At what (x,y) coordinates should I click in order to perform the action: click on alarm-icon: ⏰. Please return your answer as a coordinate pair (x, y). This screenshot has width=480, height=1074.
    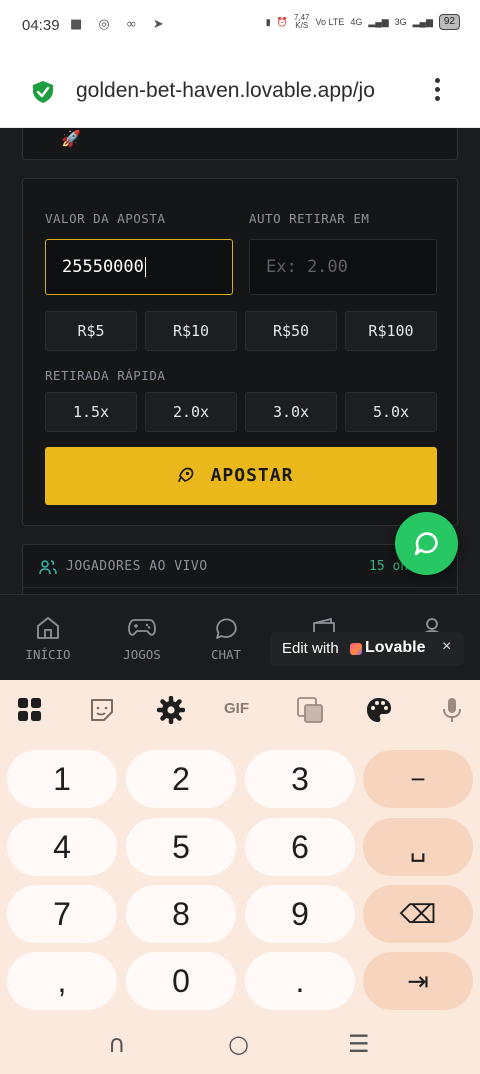
    Looking at the image, I should click on (282, 21).